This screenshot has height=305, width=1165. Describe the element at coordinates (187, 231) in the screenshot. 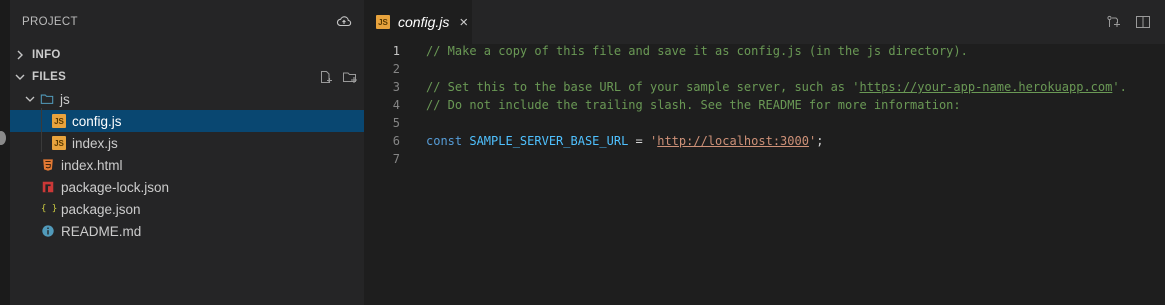

I see `tree-file-readme: README.md` at that location.